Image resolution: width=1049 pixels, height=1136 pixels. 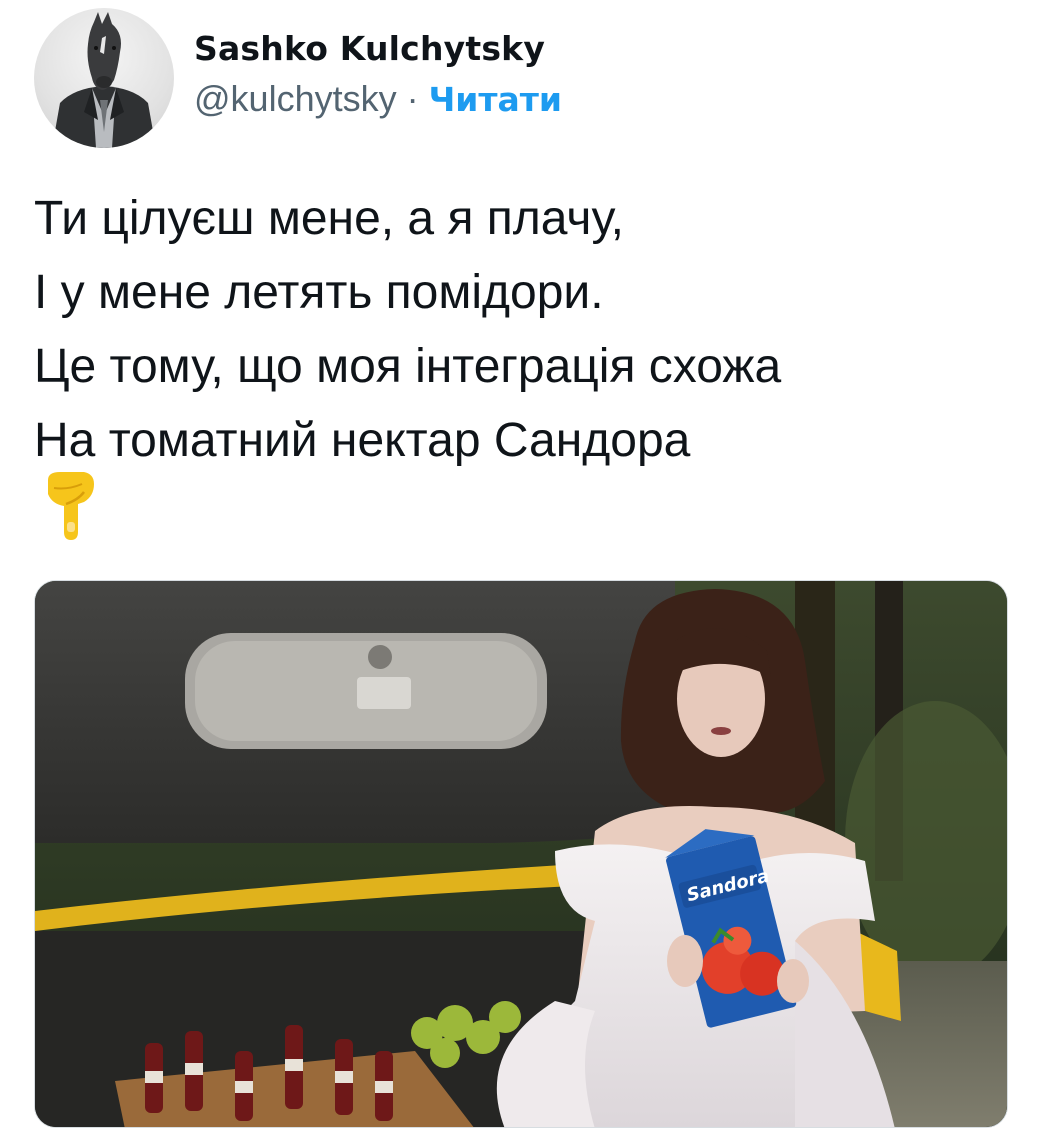 What do you see at coordinates (295, 99) in the screenshot?
I see `handle: @kulchytsky` at bounding box center [295, 99].